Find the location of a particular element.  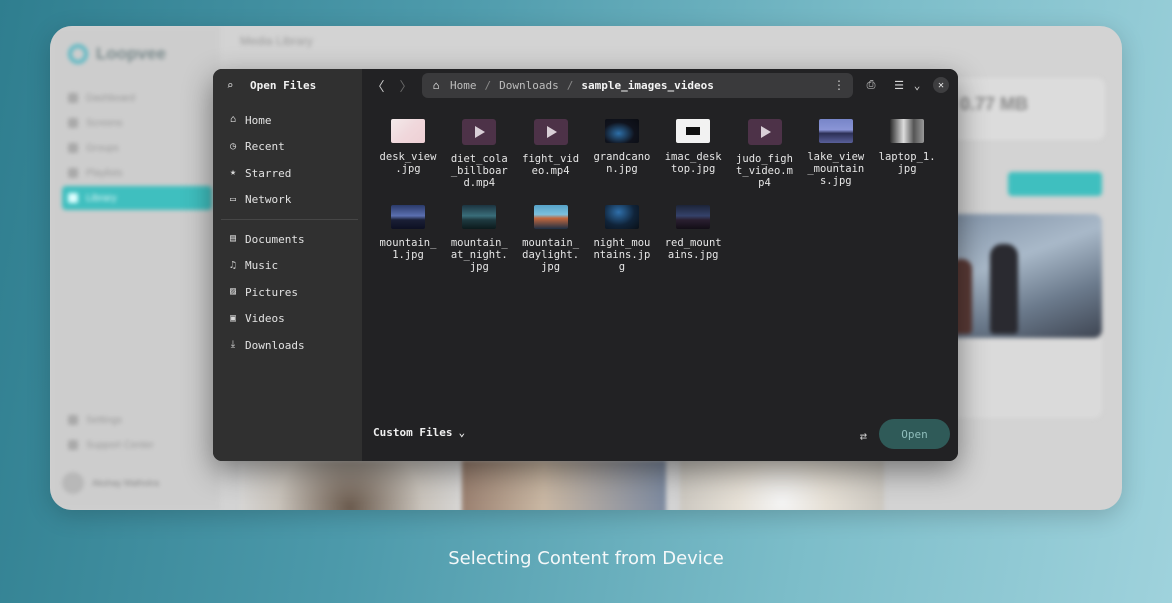

file-item: laptop_1. jpg is located at coordinates (907, 147).